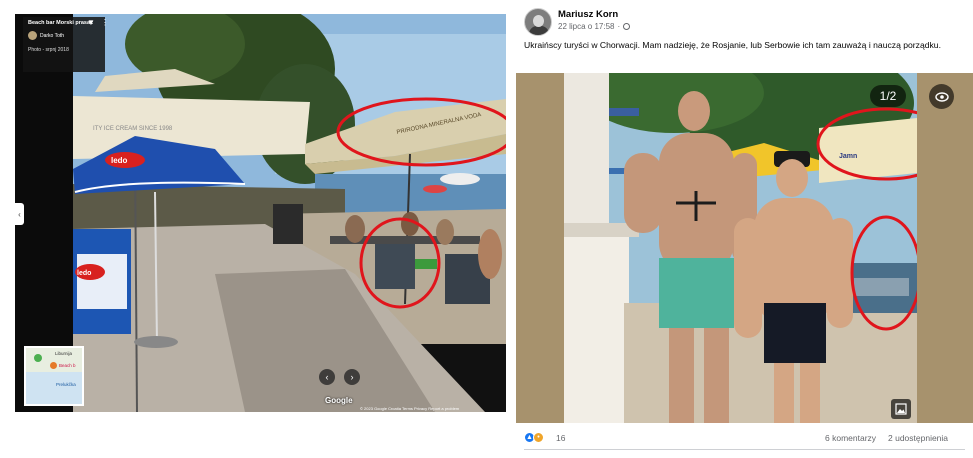 The width and height of the screenshot is (973, 458). Describe the element at coordinates (588, 14) in the screenshot. I see `author-name: Mariusz Korn` at that location.